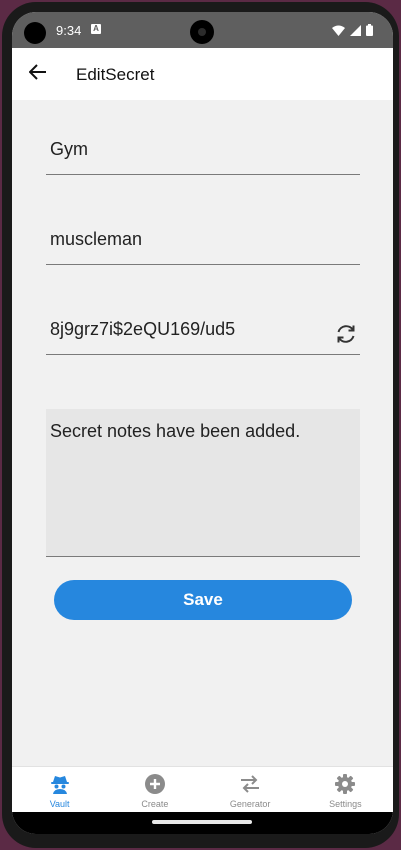 The width and height of the screenshot is (401, 850). What do you see at coordinates (60, 784) in the screenshot?
I see `spy-icon` at bounding box center [60, 784].